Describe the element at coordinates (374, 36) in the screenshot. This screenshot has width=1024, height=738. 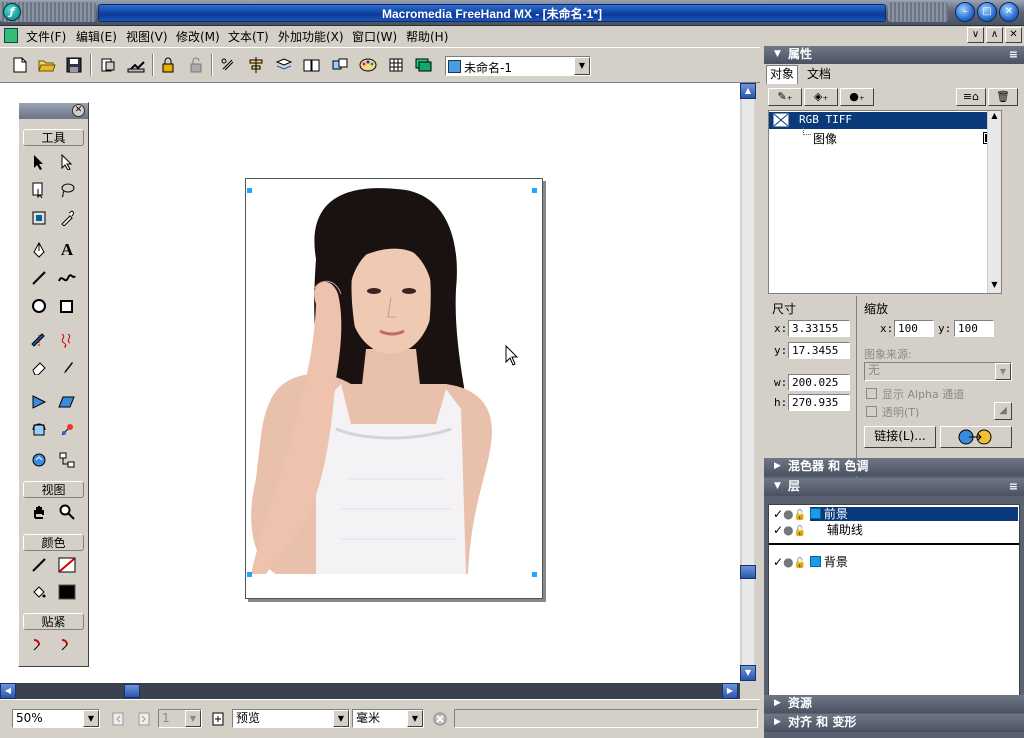
I see `menu-window: 窗口(W)` at that location.